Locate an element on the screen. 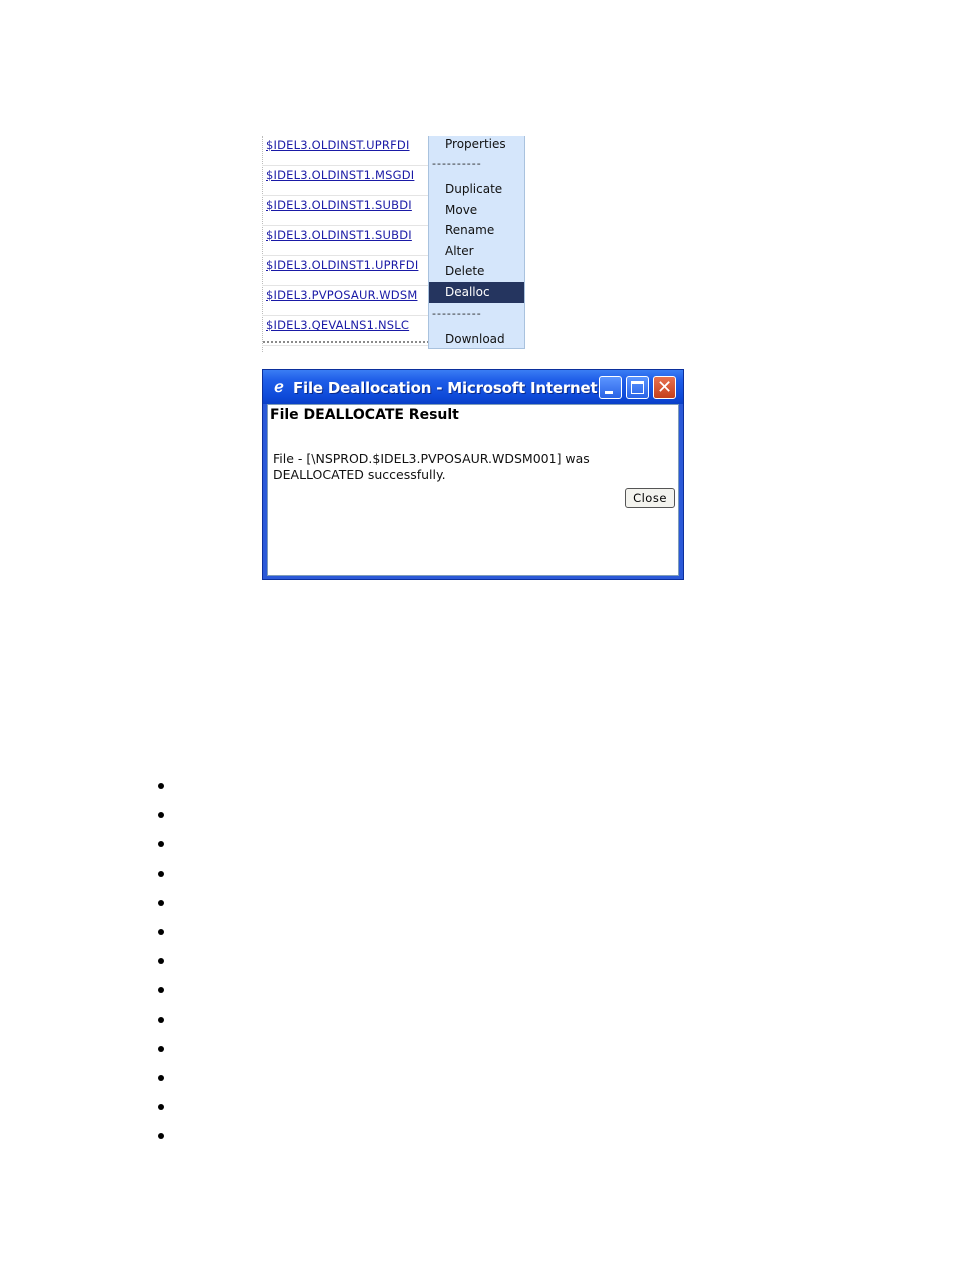  result-heading: File DEALLOCATE Result is located at coordinates (364, 415).